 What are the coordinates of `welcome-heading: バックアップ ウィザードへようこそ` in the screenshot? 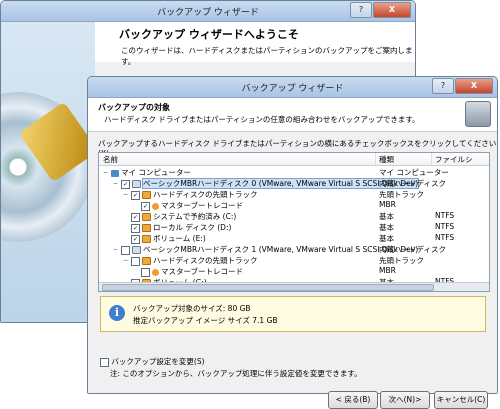 It's located at (209, 34).